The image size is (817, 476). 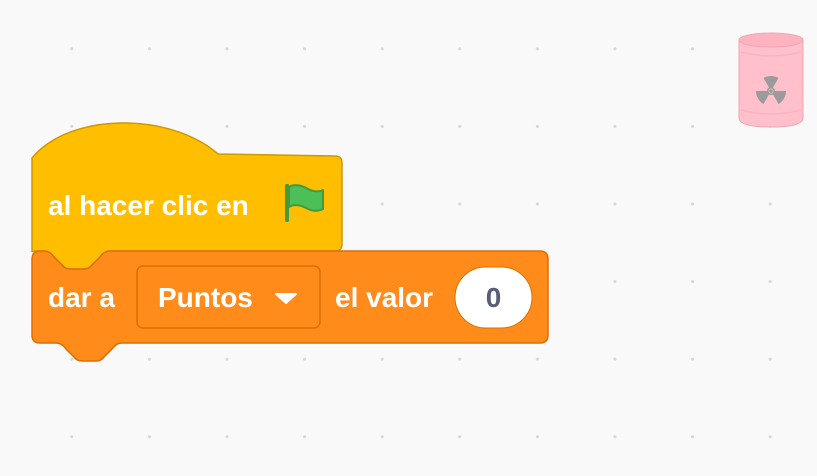 I want to click on set-variable-block: dar a Puntos el valor 0, so click(x=290, y=306).